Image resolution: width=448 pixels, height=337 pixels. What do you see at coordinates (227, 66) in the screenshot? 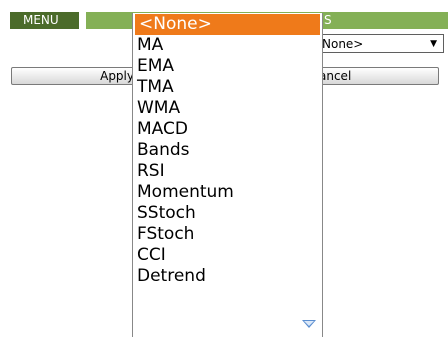
I see `dropdown-option-ema: EMA` at bounding box center [227, 66].